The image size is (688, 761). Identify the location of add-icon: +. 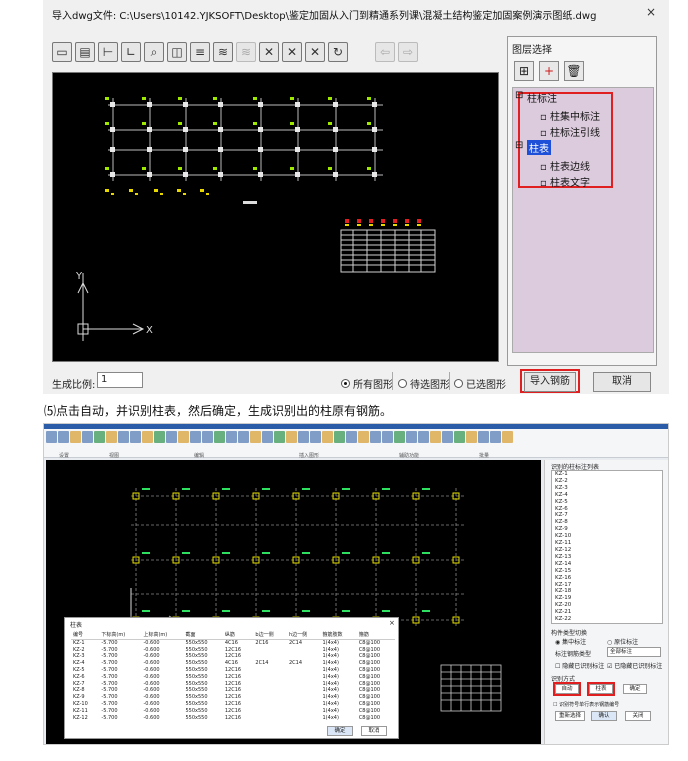
(549, 71).